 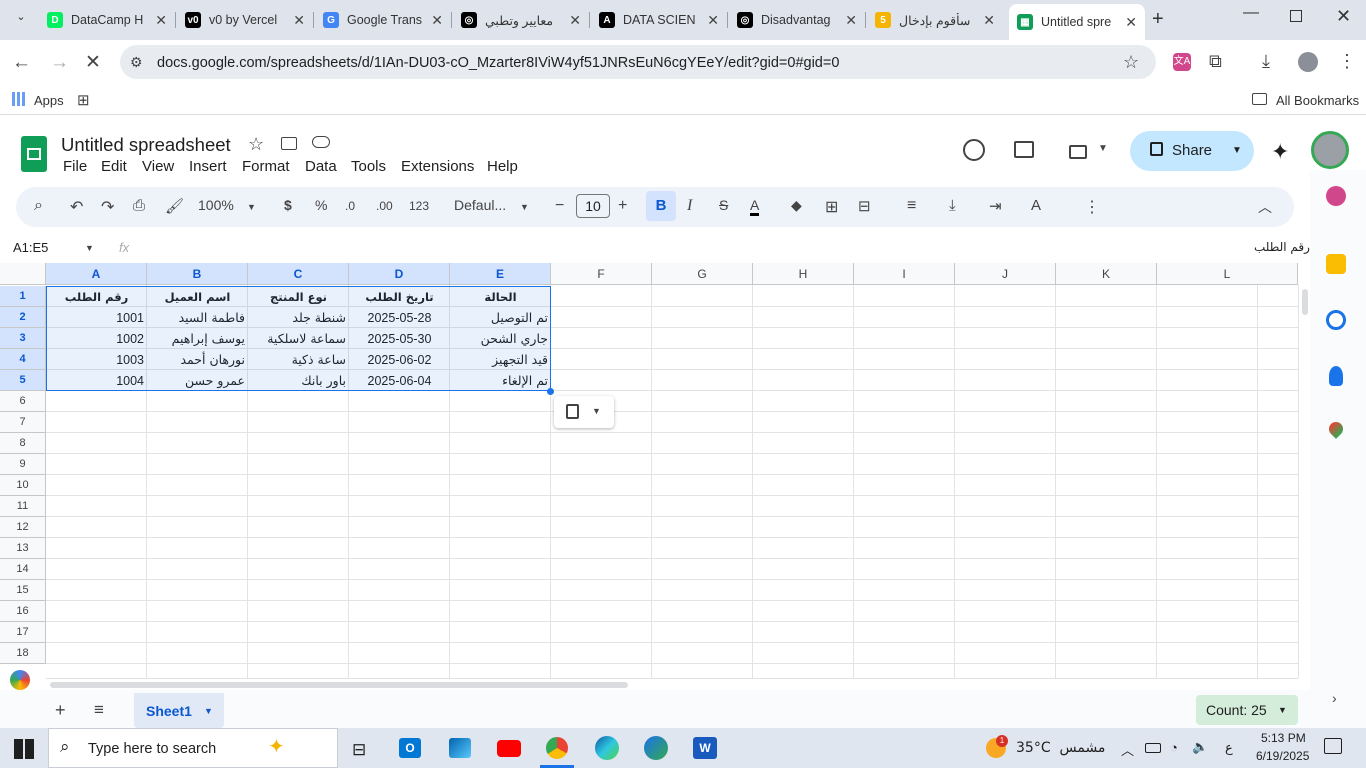 What do you see at coordinates (689, 206) in the screenshot?
I see `italic-button: I` at bounding box center [689, 206].